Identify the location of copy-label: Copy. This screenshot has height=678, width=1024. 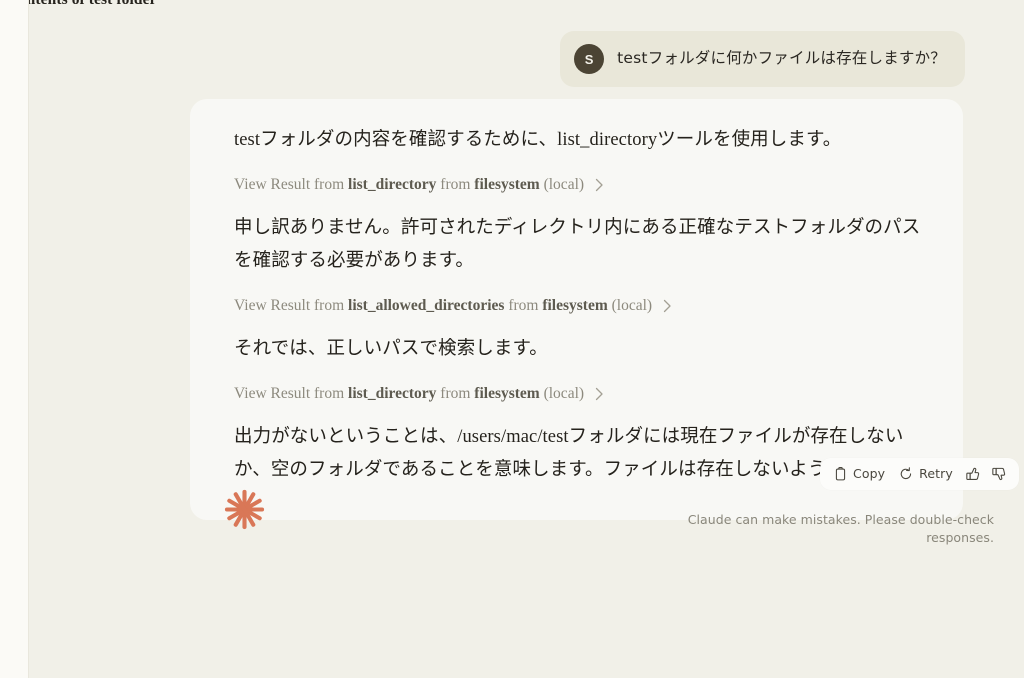
(869, 473).